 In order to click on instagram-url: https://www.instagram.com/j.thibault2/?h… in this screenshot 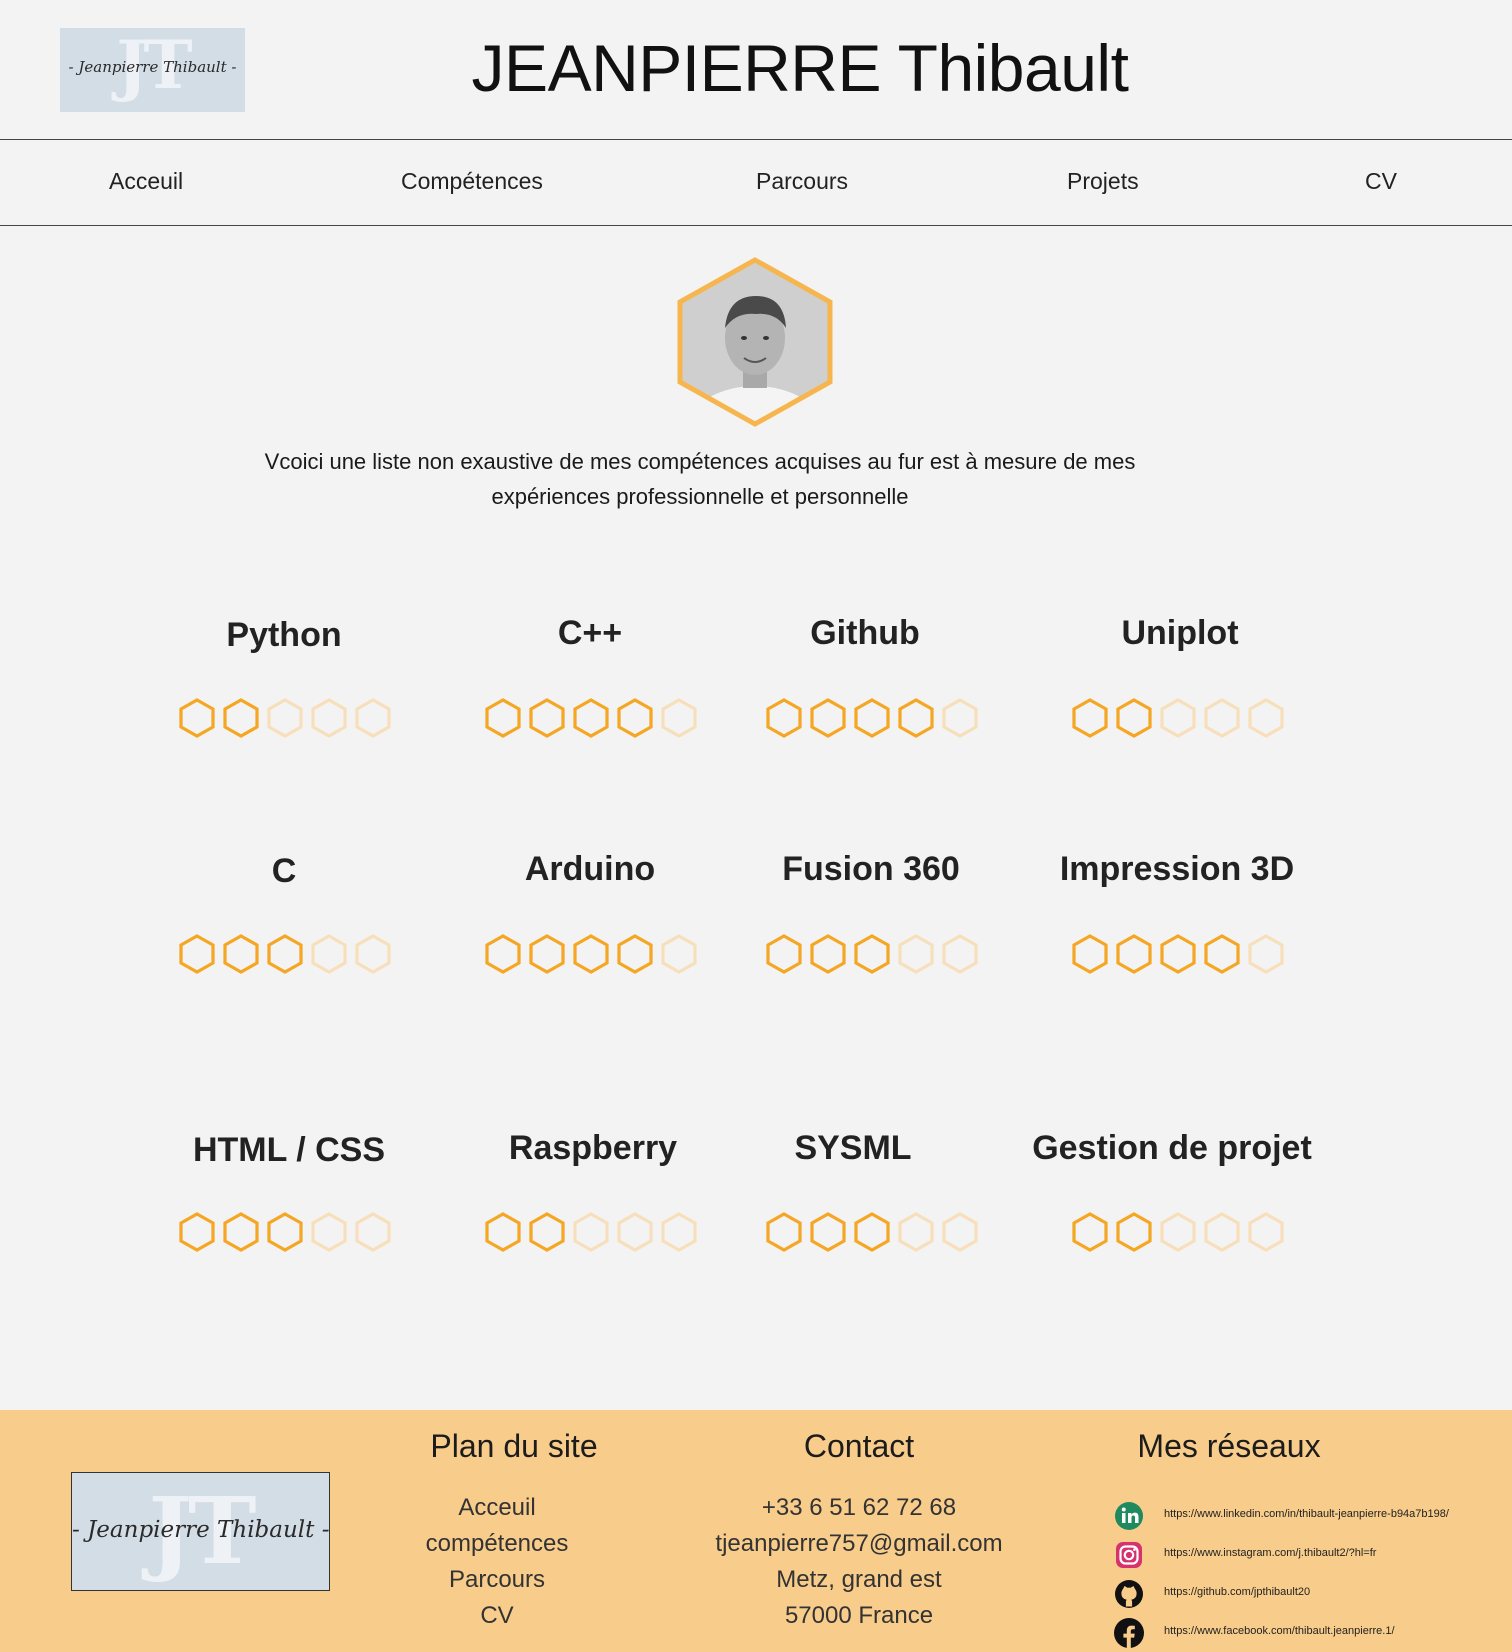, I will do `click(1270, 1553)`.